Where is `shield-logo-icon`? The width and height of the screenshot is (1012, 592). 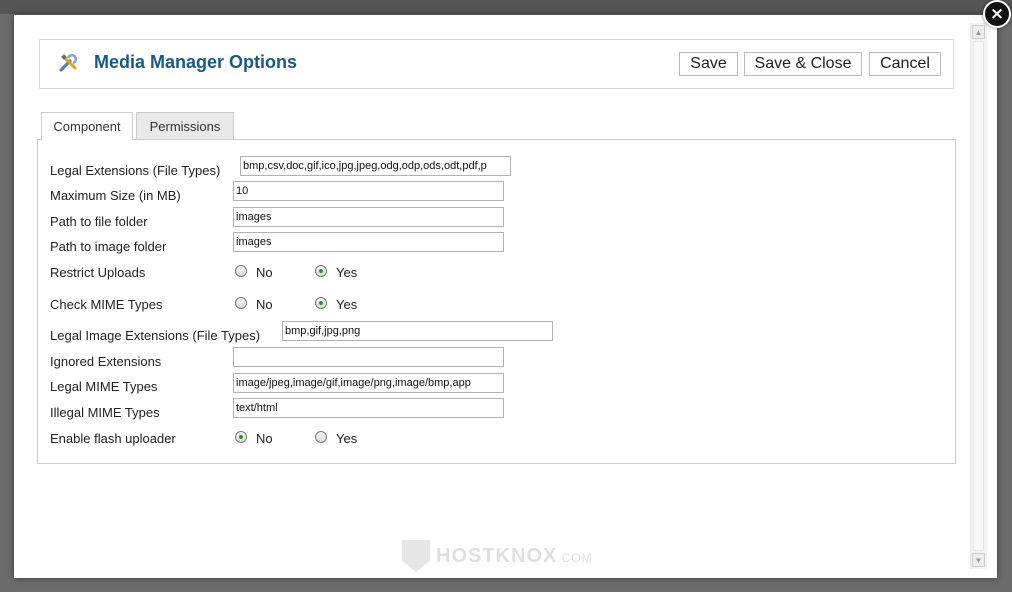
shield-logo-icon is located at coordinates (416, 556).